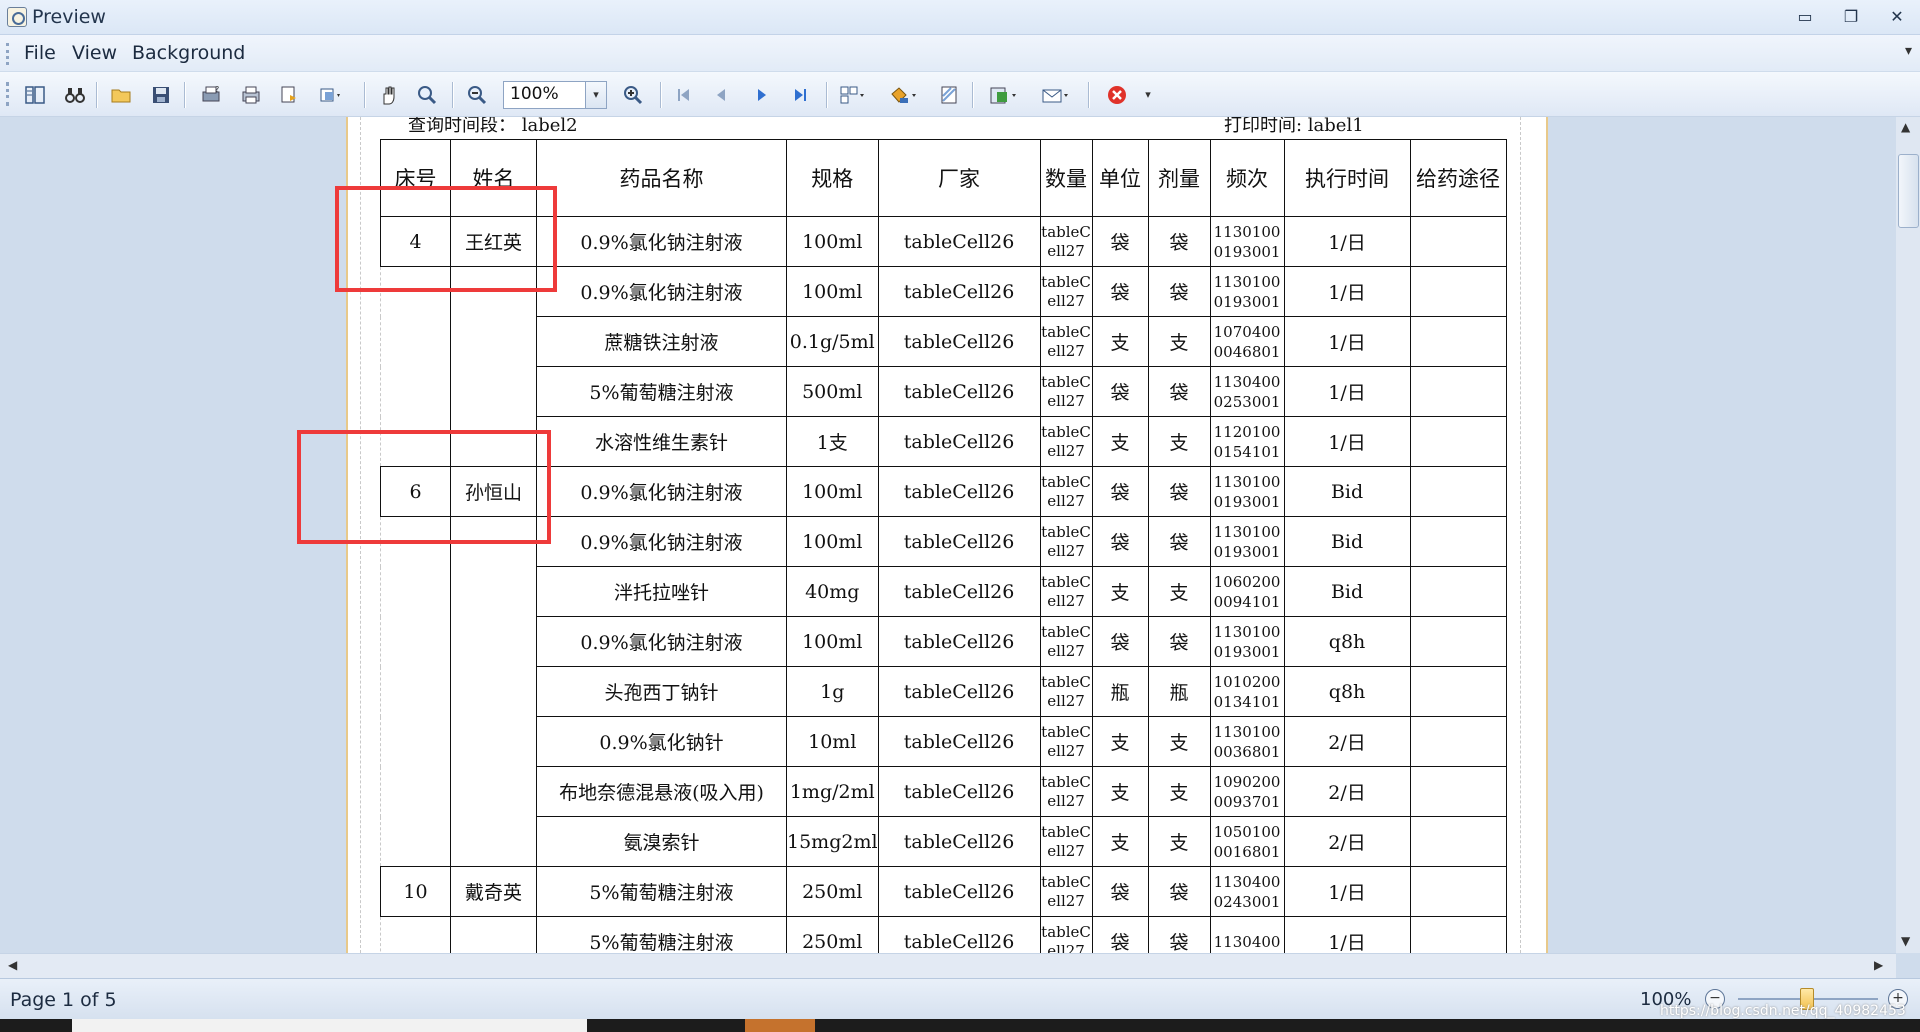  I want to click on cell-drug: 蔗糖铁注射液, so click(661, 341).